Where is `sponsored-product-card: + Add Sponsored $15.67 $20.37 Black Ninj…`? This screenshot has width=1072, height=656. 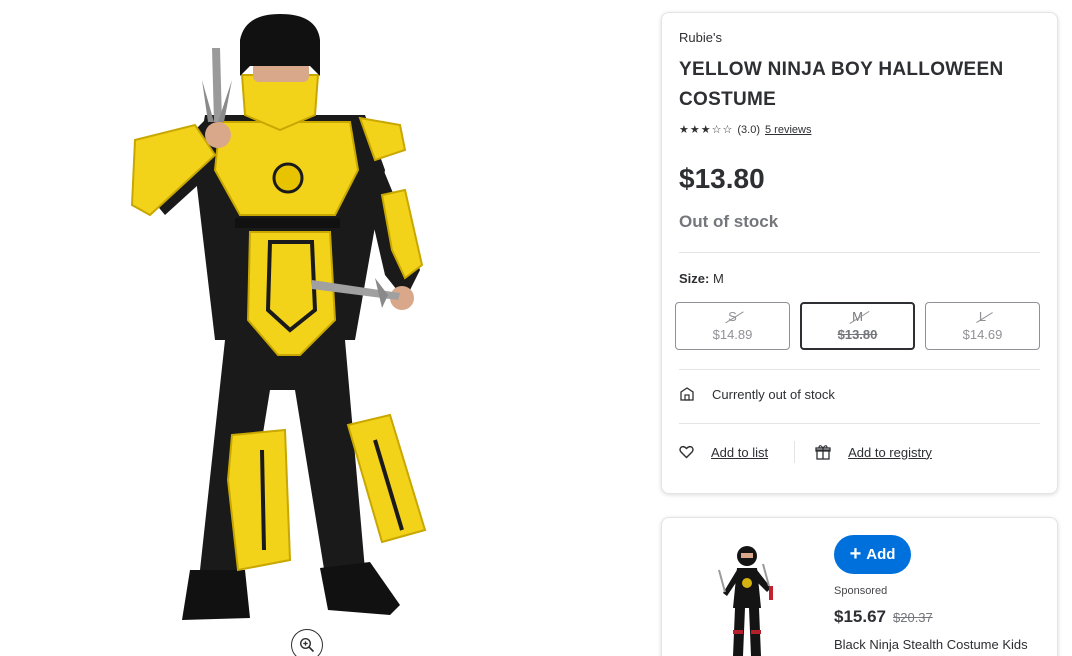 sponsored-product-card: + Add Sponsored $15.67 $20.37 Black Ninj… is located at coordinates (859, 586).